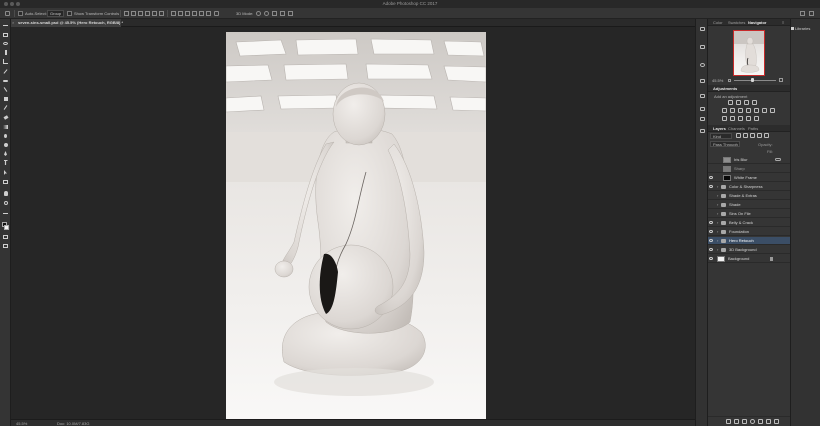  What do you see at coordinates (732, 110) in the screenshot?
I see `hue-saturation-icon` at bounding box center [732, 110].